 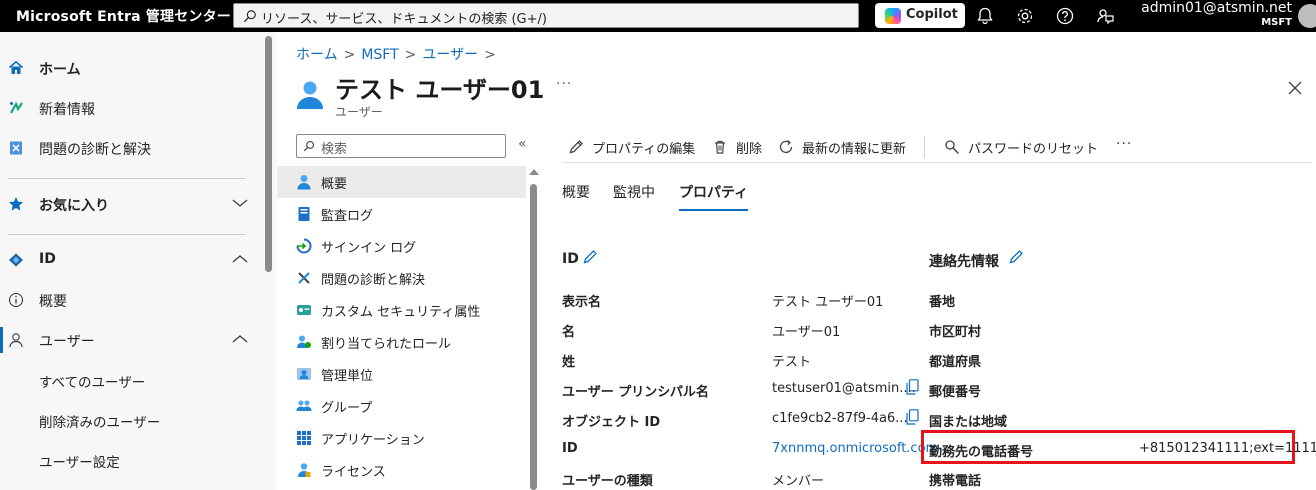 I want to click on page-subtitle: ユーザー, so click(x=359, y=112).